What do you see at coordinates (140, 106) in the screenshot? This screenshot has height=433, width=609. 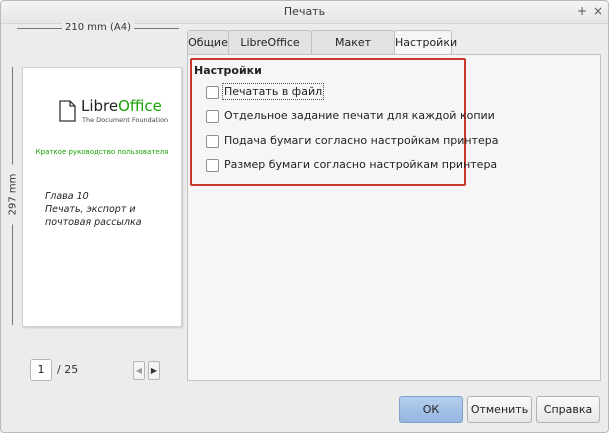 I see `logo-brand-suffix: Office` at bounding box center [140, 106].